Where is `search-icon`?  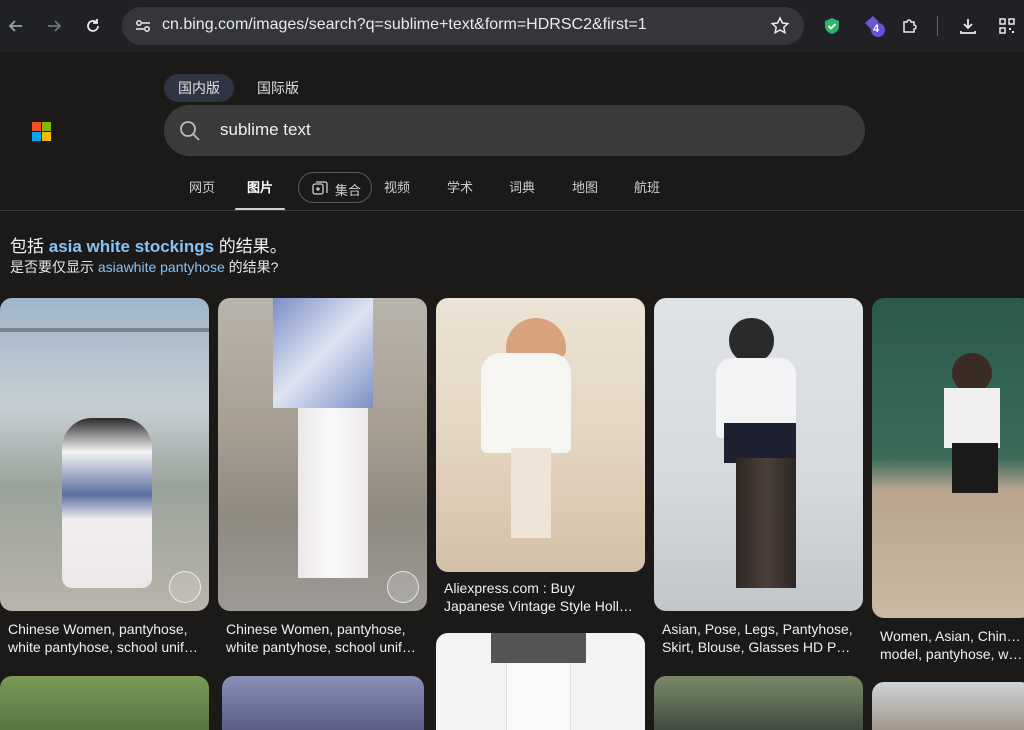 search-icon is located at coordinates (190, 133).